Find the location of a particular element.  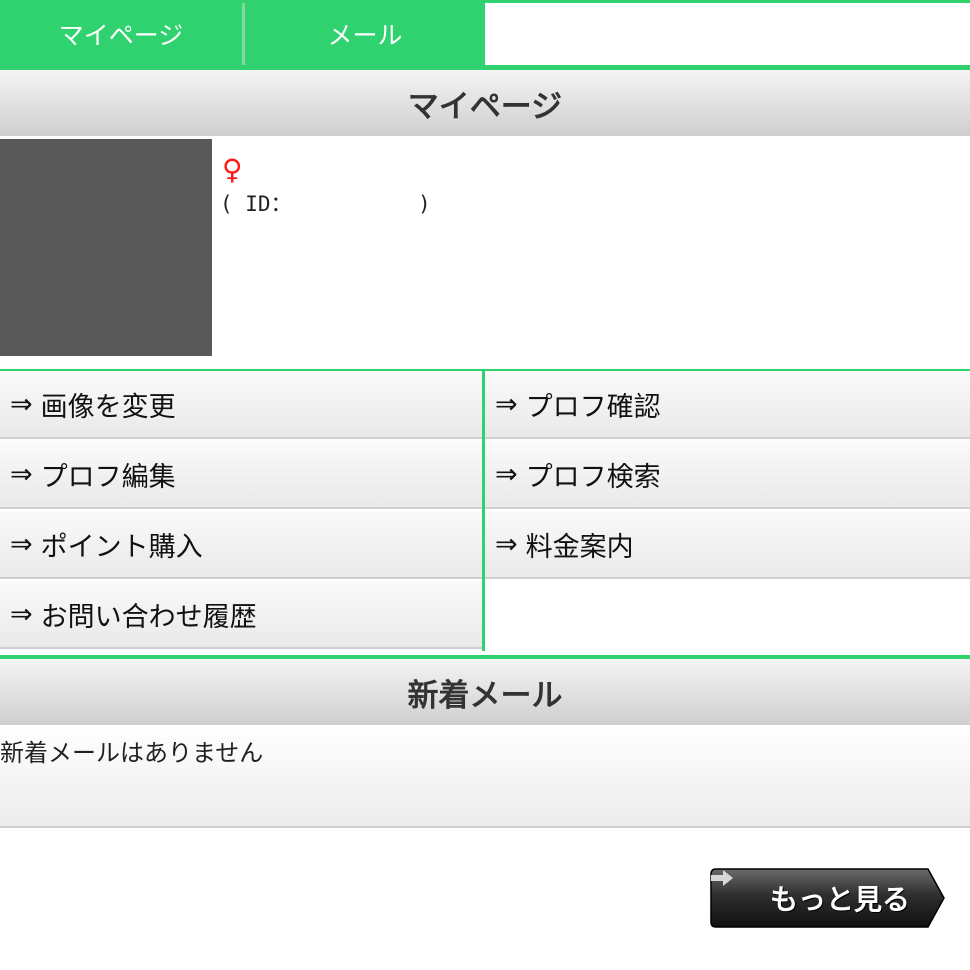

arrow-right-icon is located at coordinates (722, 878).